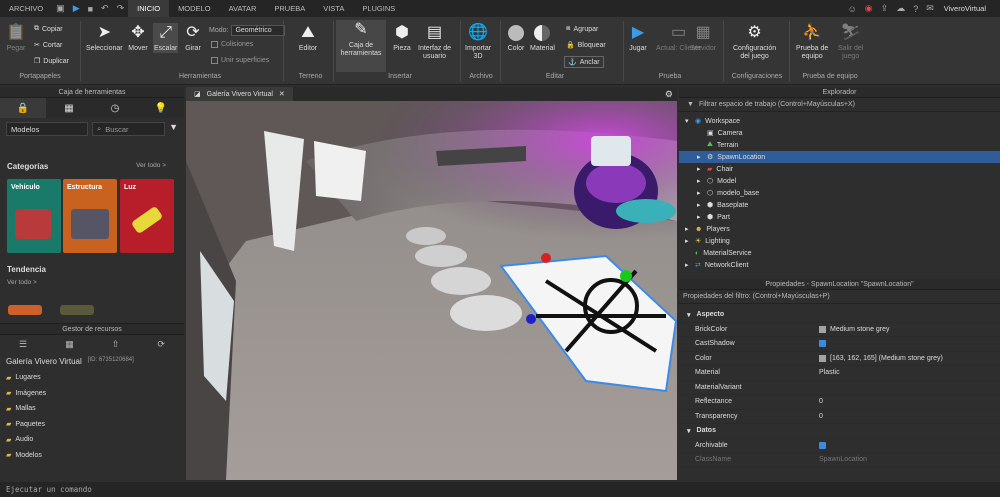 The width and height of the screenshot is (1000, 497). I want to click on vehicle-card: Vehículo, so click(34, 216).